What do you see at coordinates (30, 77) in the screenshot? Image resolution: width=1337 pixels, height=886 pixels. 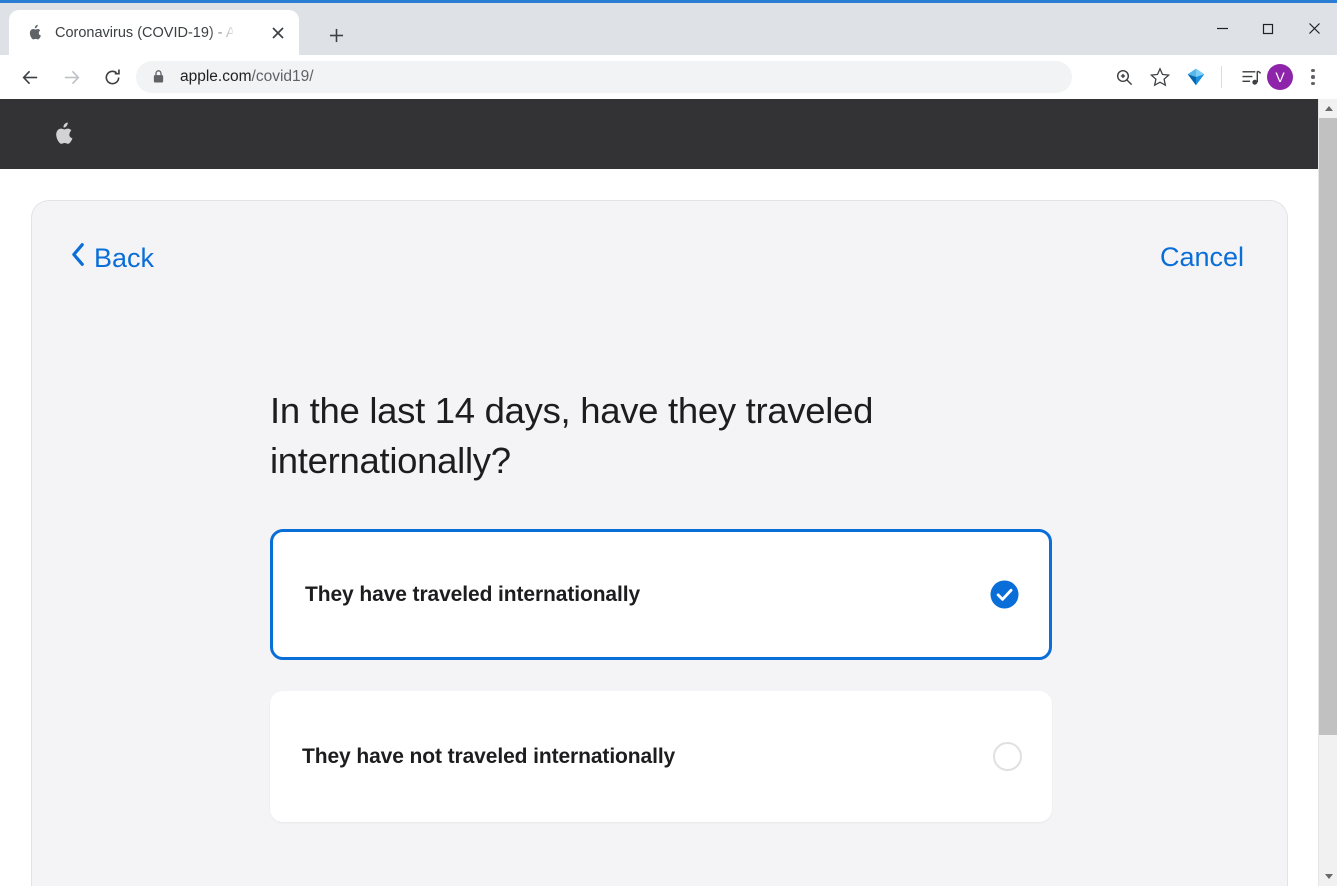 I see `arrow-left-icon` at bounding box center [30, 77].